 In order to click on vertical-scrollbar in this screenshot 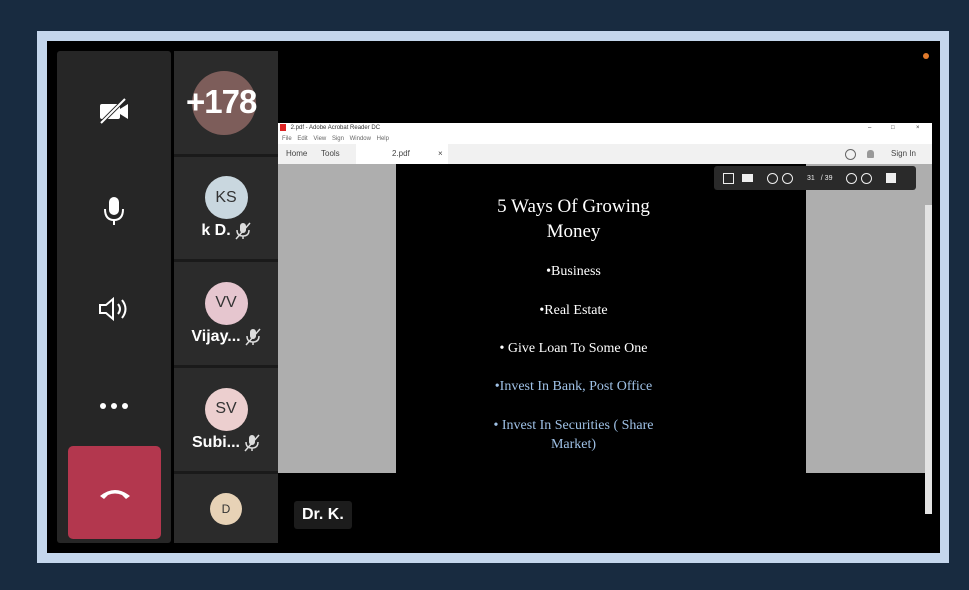, I will do `click(928, 359)`.